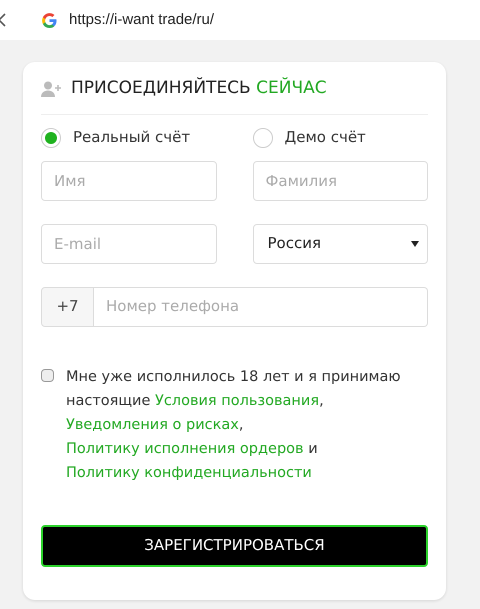  I want to click on address-url: https://i-want trade/ru/, so click(141, 20).